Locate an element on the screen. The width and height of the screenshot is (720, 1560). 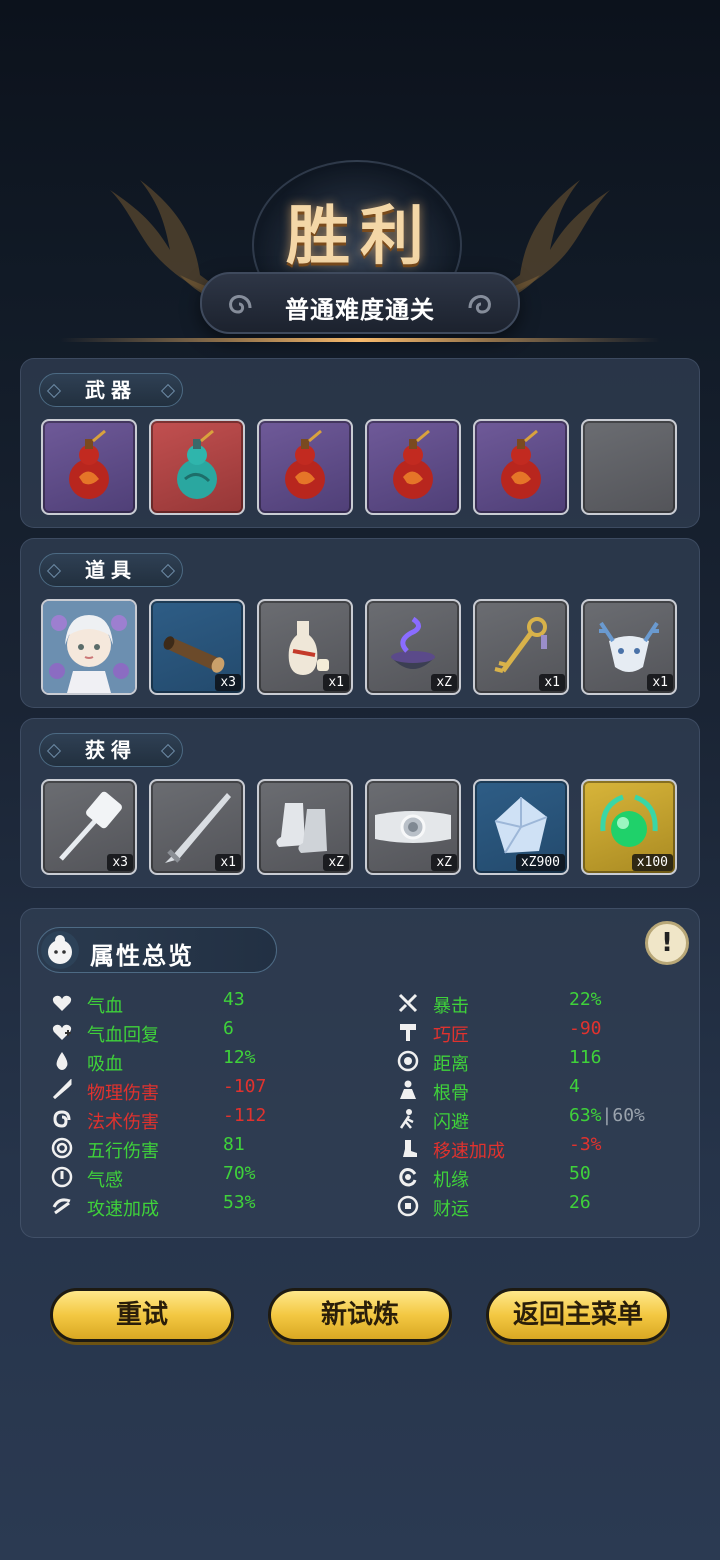
gold-divider is located at coordinates (360, 340).